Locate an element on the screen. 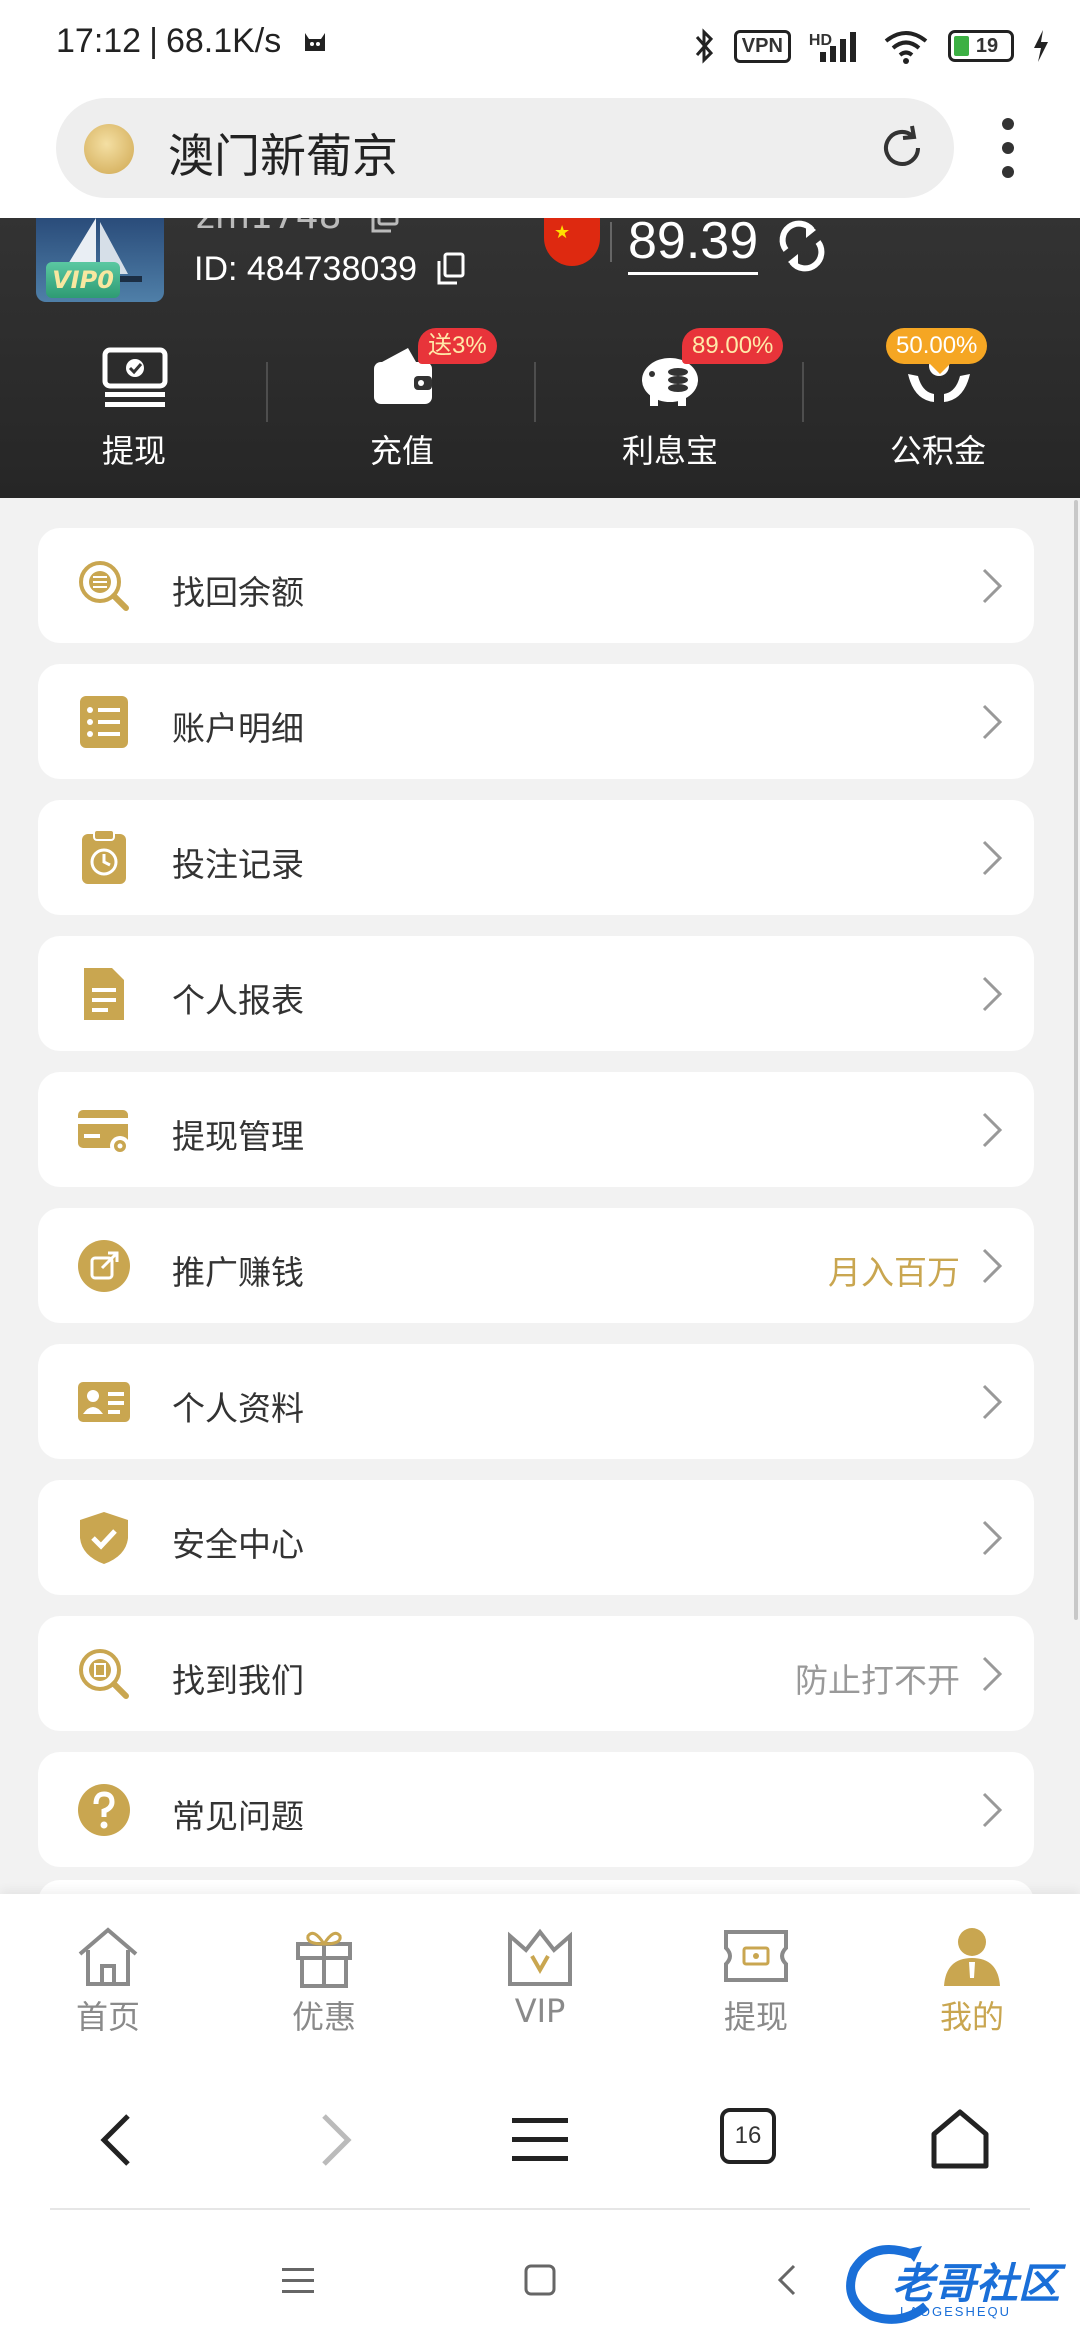 This screenshot has height=2340, width=1080. user-id: ID: 484738039 is located at coordinates (306, 269).